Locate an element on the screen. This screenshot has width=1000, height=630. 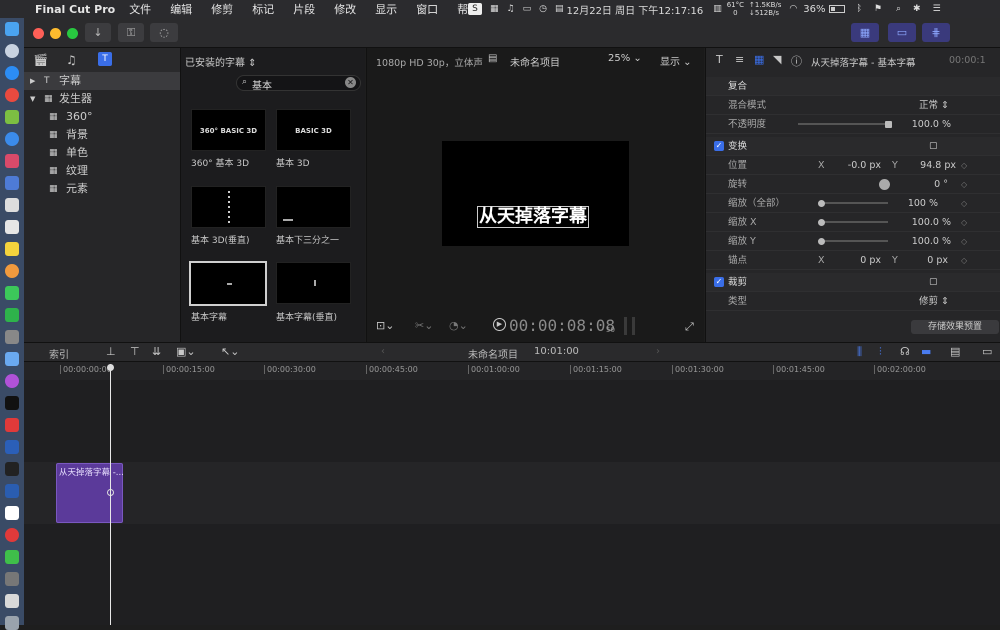
battery-icon is located at coordinates (836, 9).